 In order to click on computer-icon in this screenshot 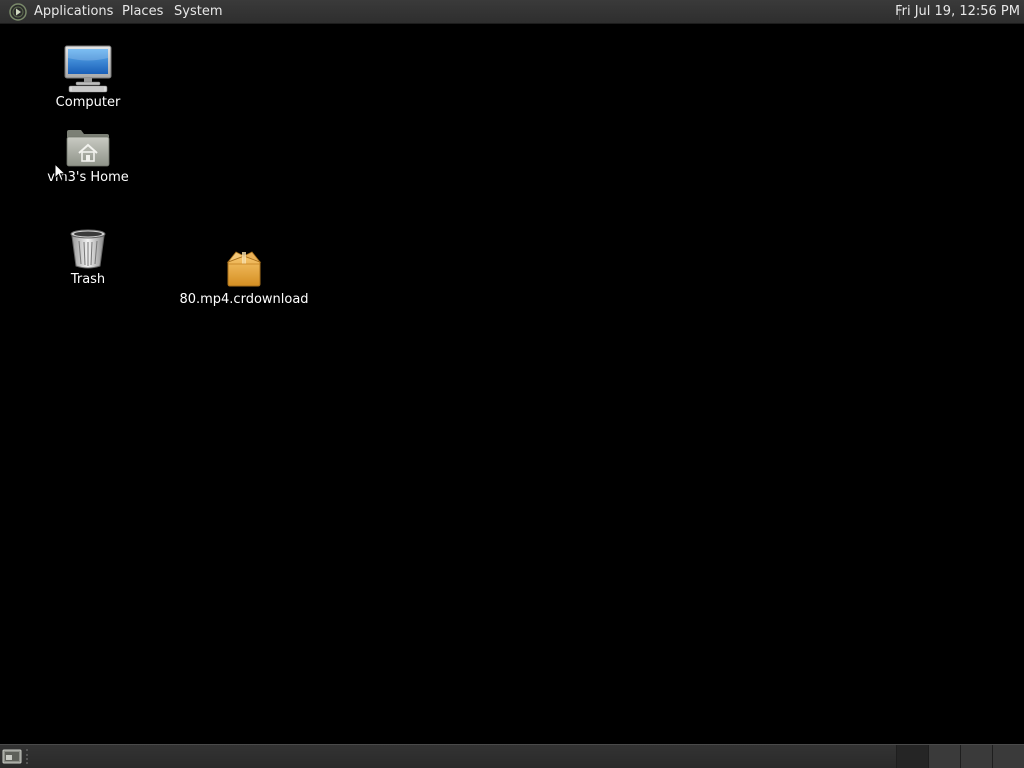, I will do `click(88, 69)`.